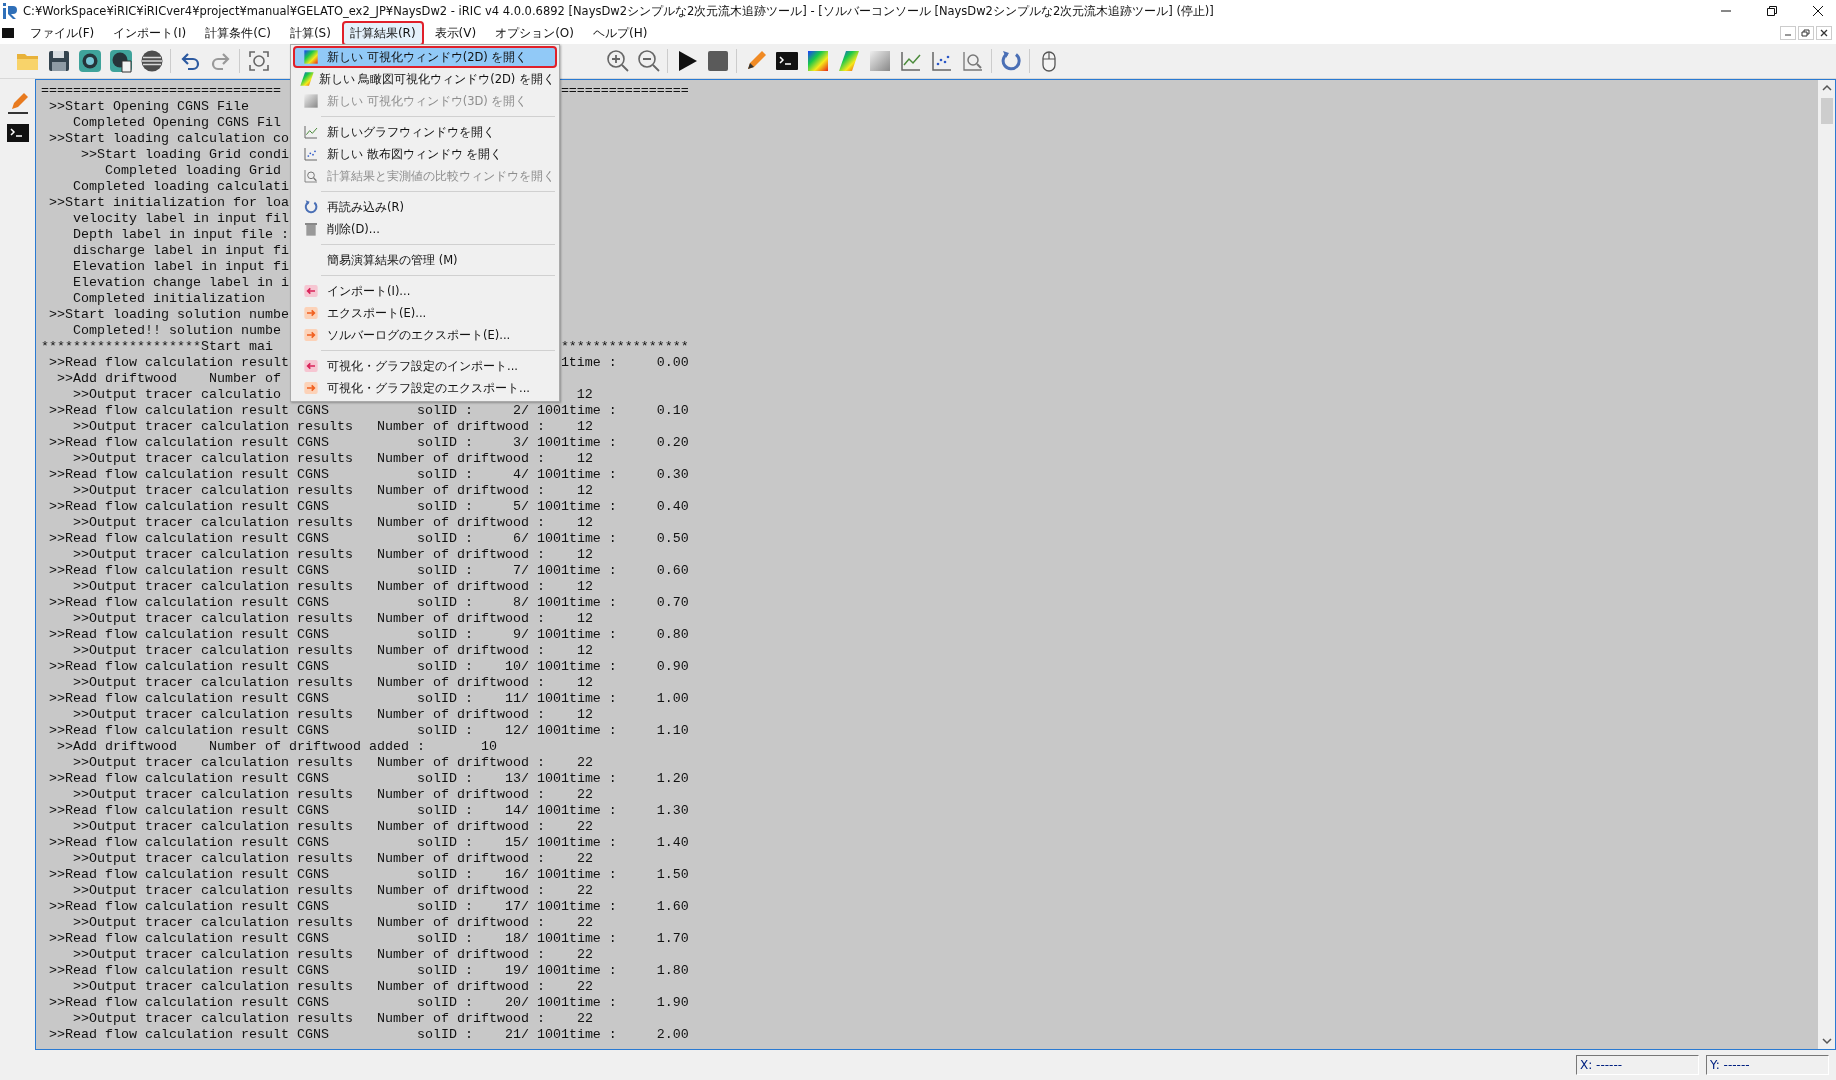 Image resolution: width=1836 pixels, height=1080 pixels. What do you see at coordinates (168, 138) in the screenshot?
I see `log-line: >>Start loading calculation co` at bounding box center [168, 138].